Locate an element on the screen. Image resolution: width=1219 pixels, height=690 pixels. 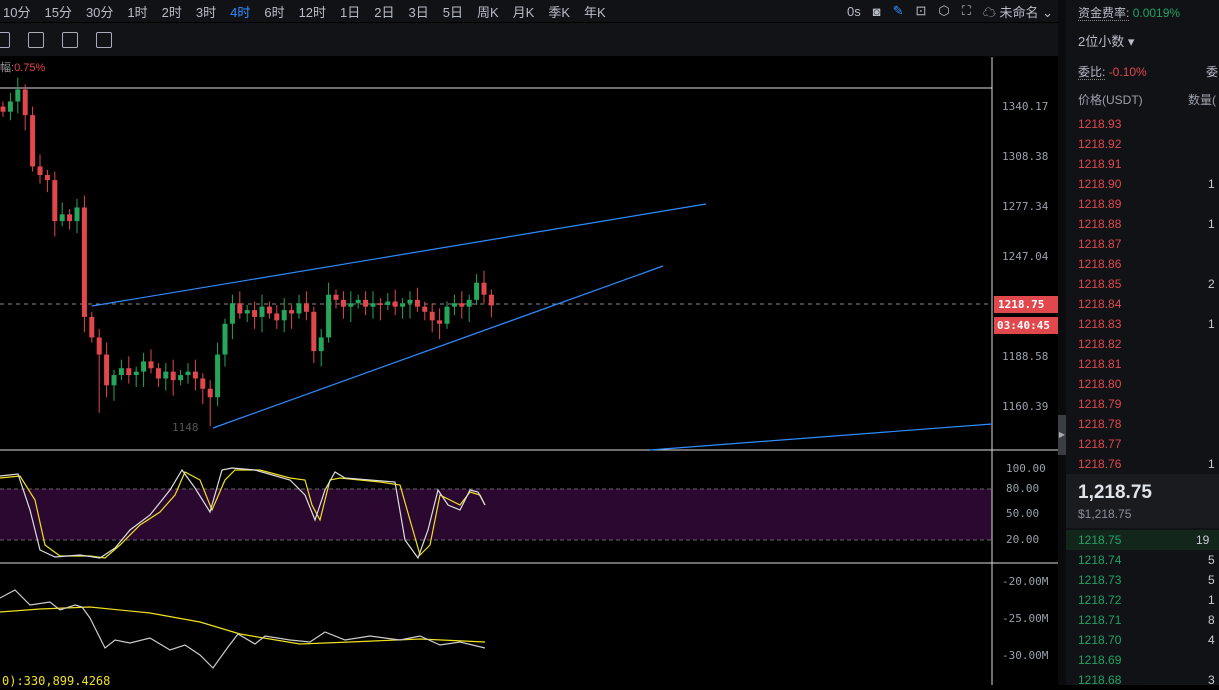
trash-icon is located at coordinates (104, 39).